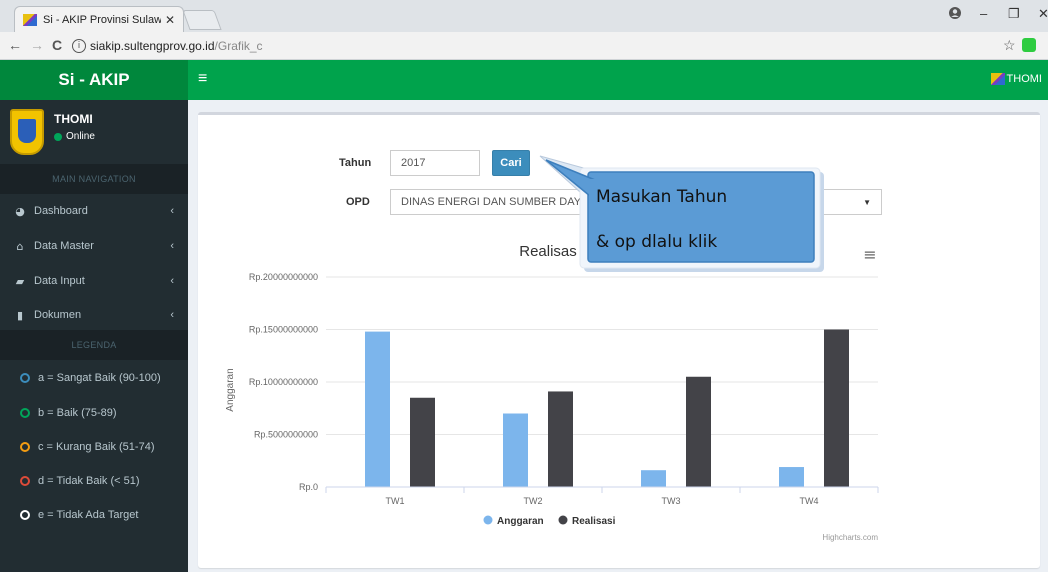  Describe the element at coordinates (1024, 79) in the screenshot. I see `user-menu-name: THOMI` at that location.